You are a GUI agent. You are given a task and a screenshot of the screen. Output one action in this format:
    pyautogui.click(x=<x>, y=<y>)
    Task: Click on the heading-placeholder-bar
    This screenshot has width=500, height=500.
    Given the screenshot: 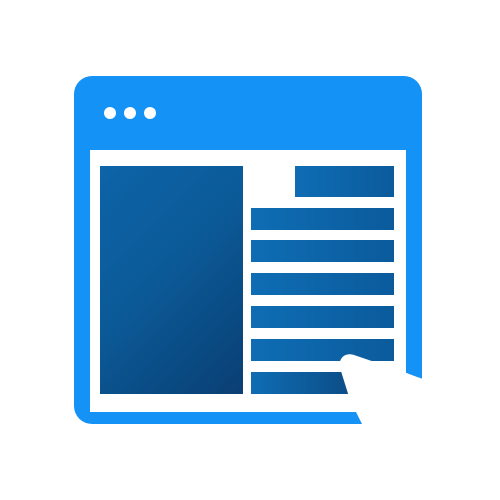 What is the action you would take?
    pyautogui.click(x=344, y=181)
    